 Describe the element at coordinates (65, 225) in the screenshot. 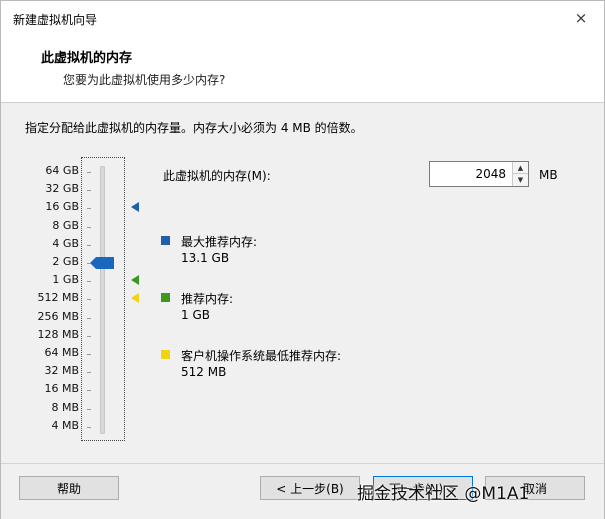

I see `scale-label: 8 GB` at that location.